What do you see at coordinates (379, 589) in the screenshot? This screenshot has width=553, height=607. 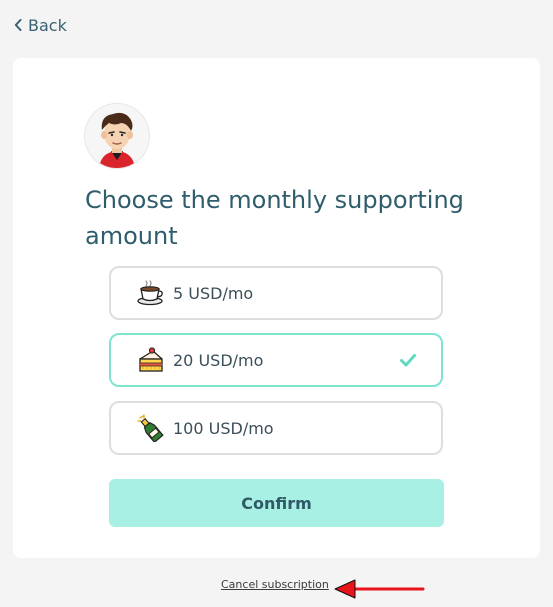 I see `annotation-arrow-icon` at bounding box center [379, 589].